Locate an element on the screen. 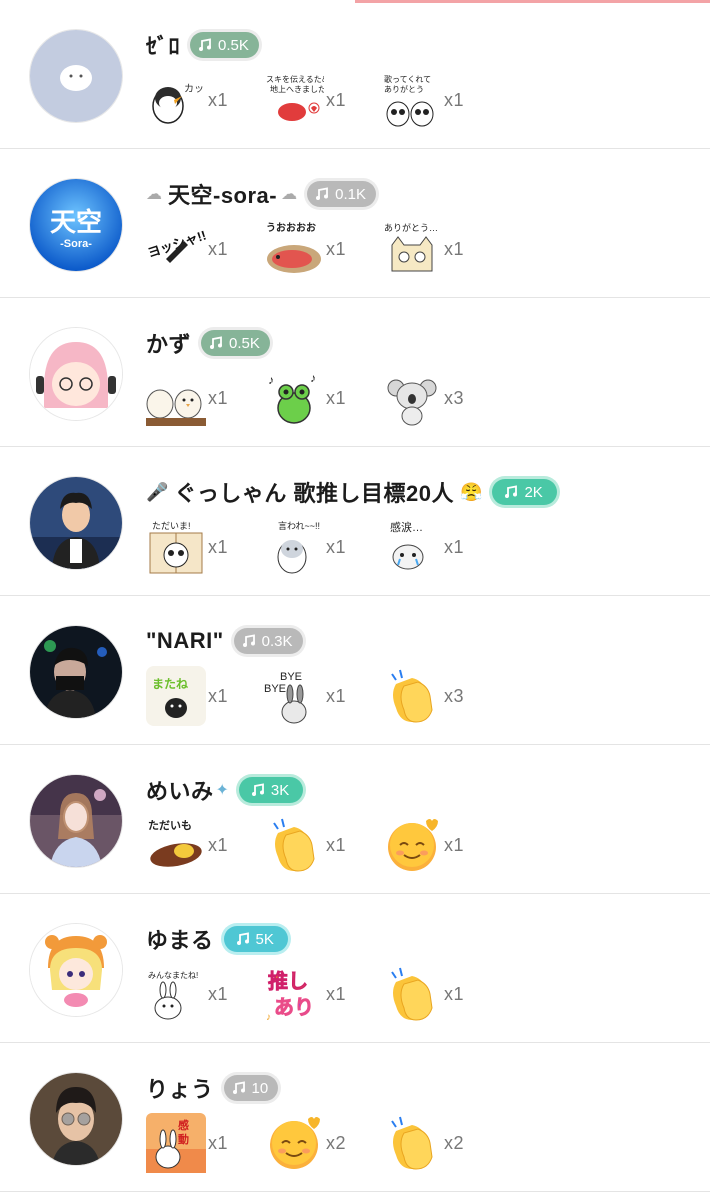 The height and width of the screenshot is (1200, 710). bye-rabbit-sticker: BYE BYE is located at coordinates (285, 697).